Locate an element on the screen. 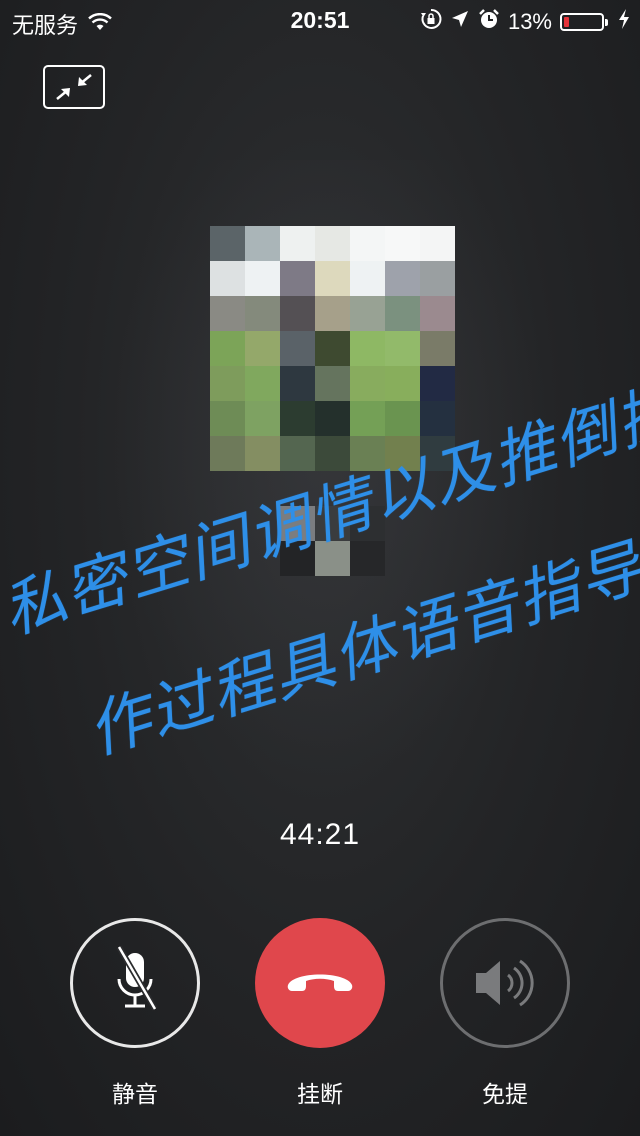  battery-percent: 13% is located at coordinates (529, 21).